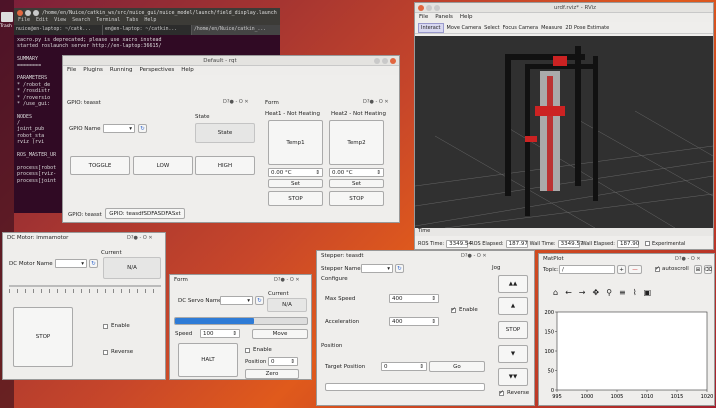 The image size is (716, 408). Describe the element at coordinates (595, 292) in the screenshot. I see `pan-icon: ✥` at that location.